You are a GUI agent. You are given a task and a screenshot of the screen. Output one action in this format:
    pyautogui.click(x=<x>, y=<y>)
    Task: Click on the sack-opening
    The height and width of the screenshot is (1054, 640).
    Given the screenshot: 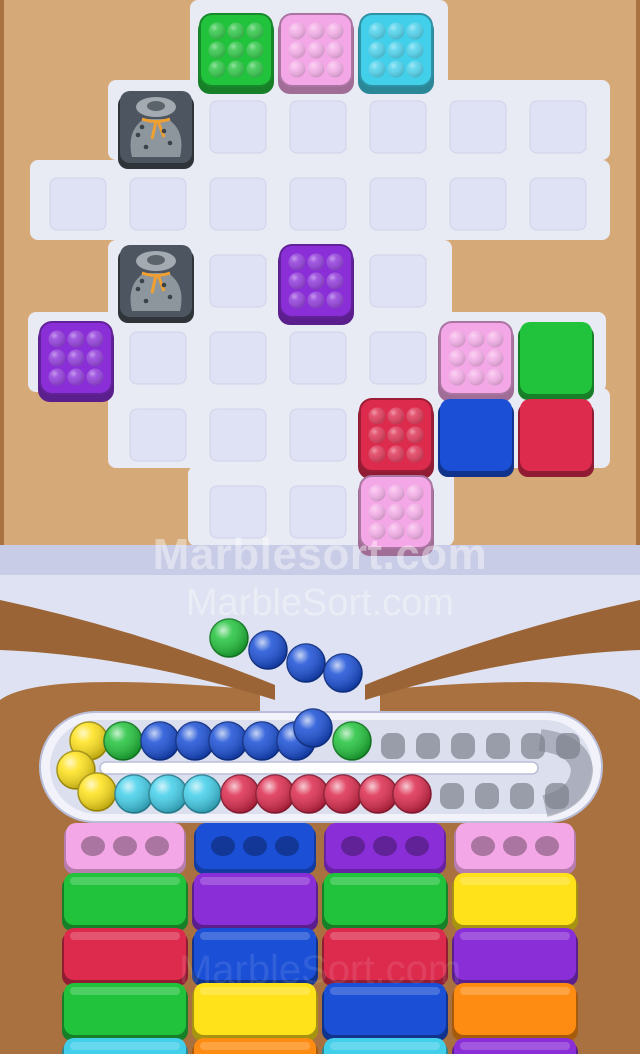 What is the action you would take?
    pyautogui.click(x=156, y=260)
    